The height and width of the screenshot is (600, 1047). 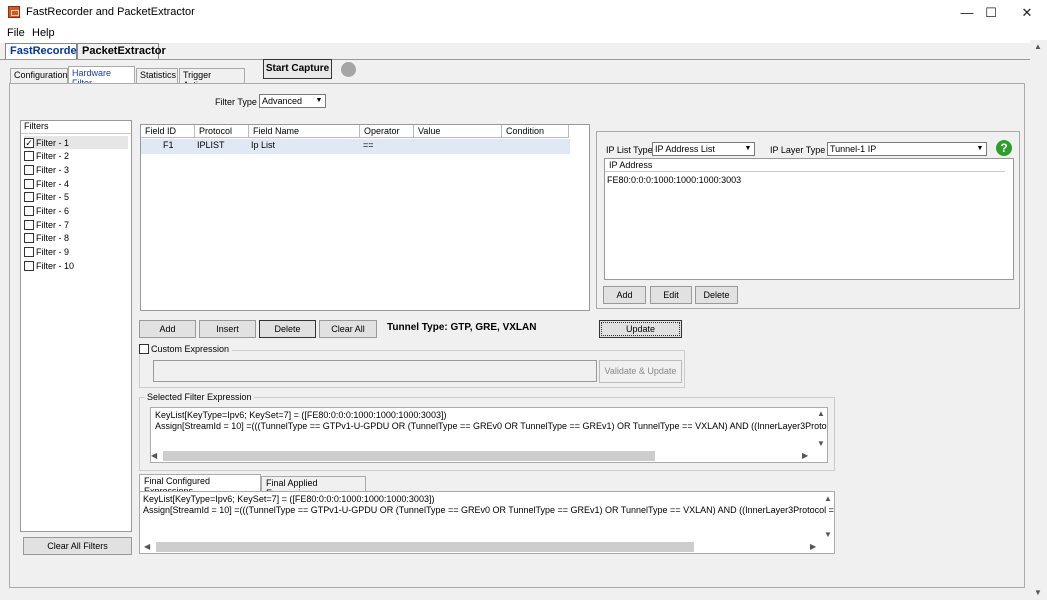 I want to click on tab-packetextractor: PacketExtractor, so click(x=121, y=51).